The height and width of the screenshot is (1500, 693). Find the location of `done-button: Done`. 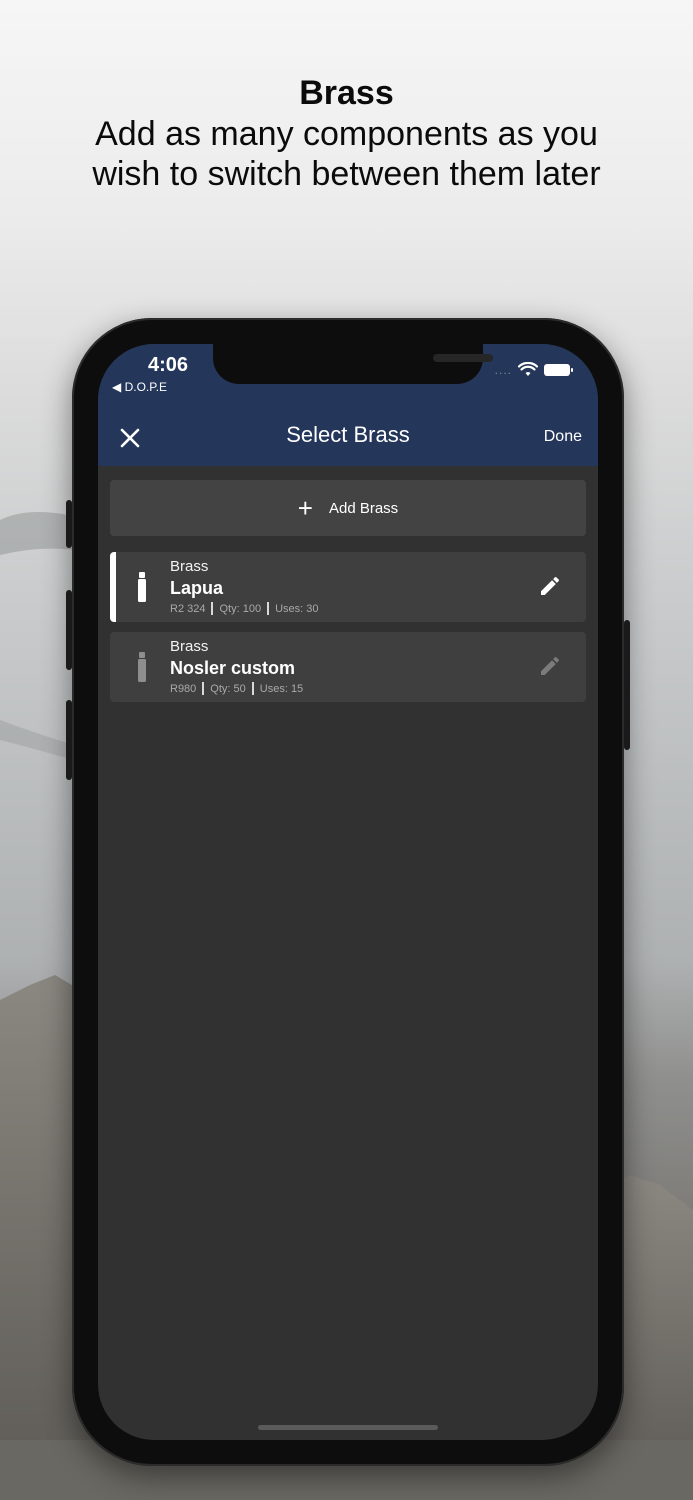

done-button: Done is located at coordinates (563, 437).